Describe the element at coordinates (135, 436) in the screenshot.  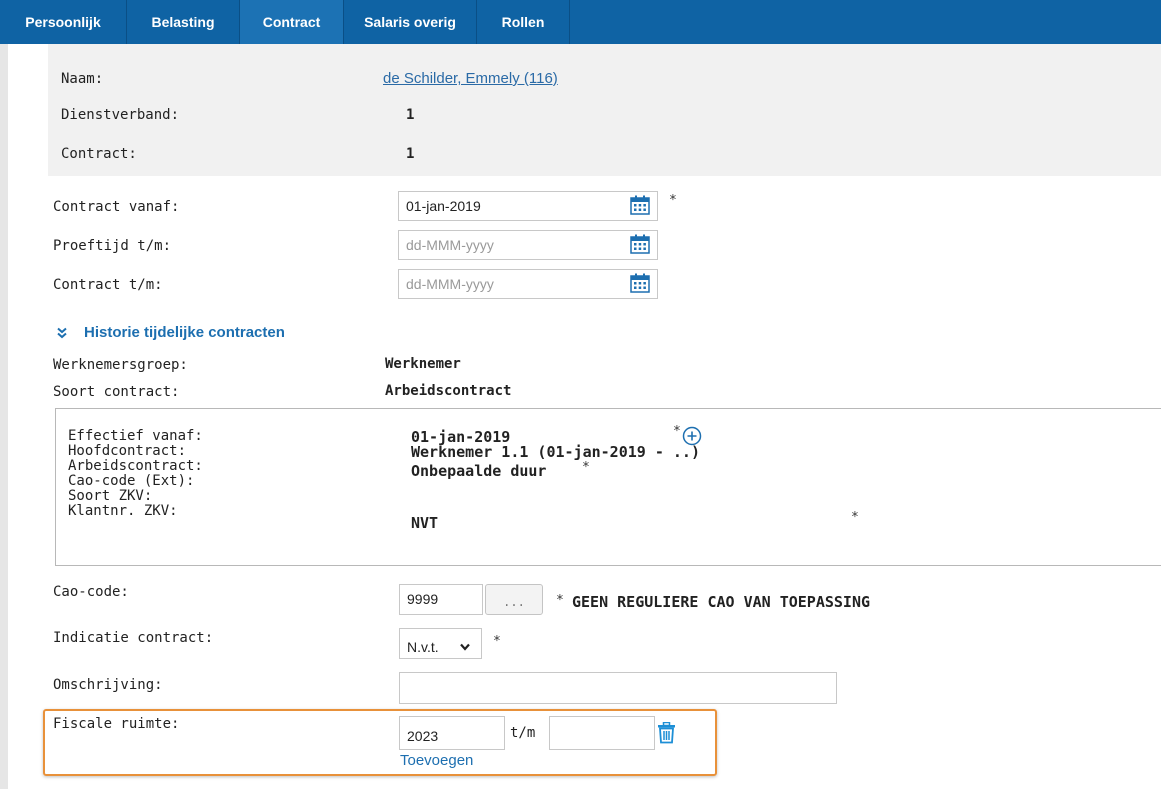
I see `effectief-label: Effectief vanaf:` at that location.